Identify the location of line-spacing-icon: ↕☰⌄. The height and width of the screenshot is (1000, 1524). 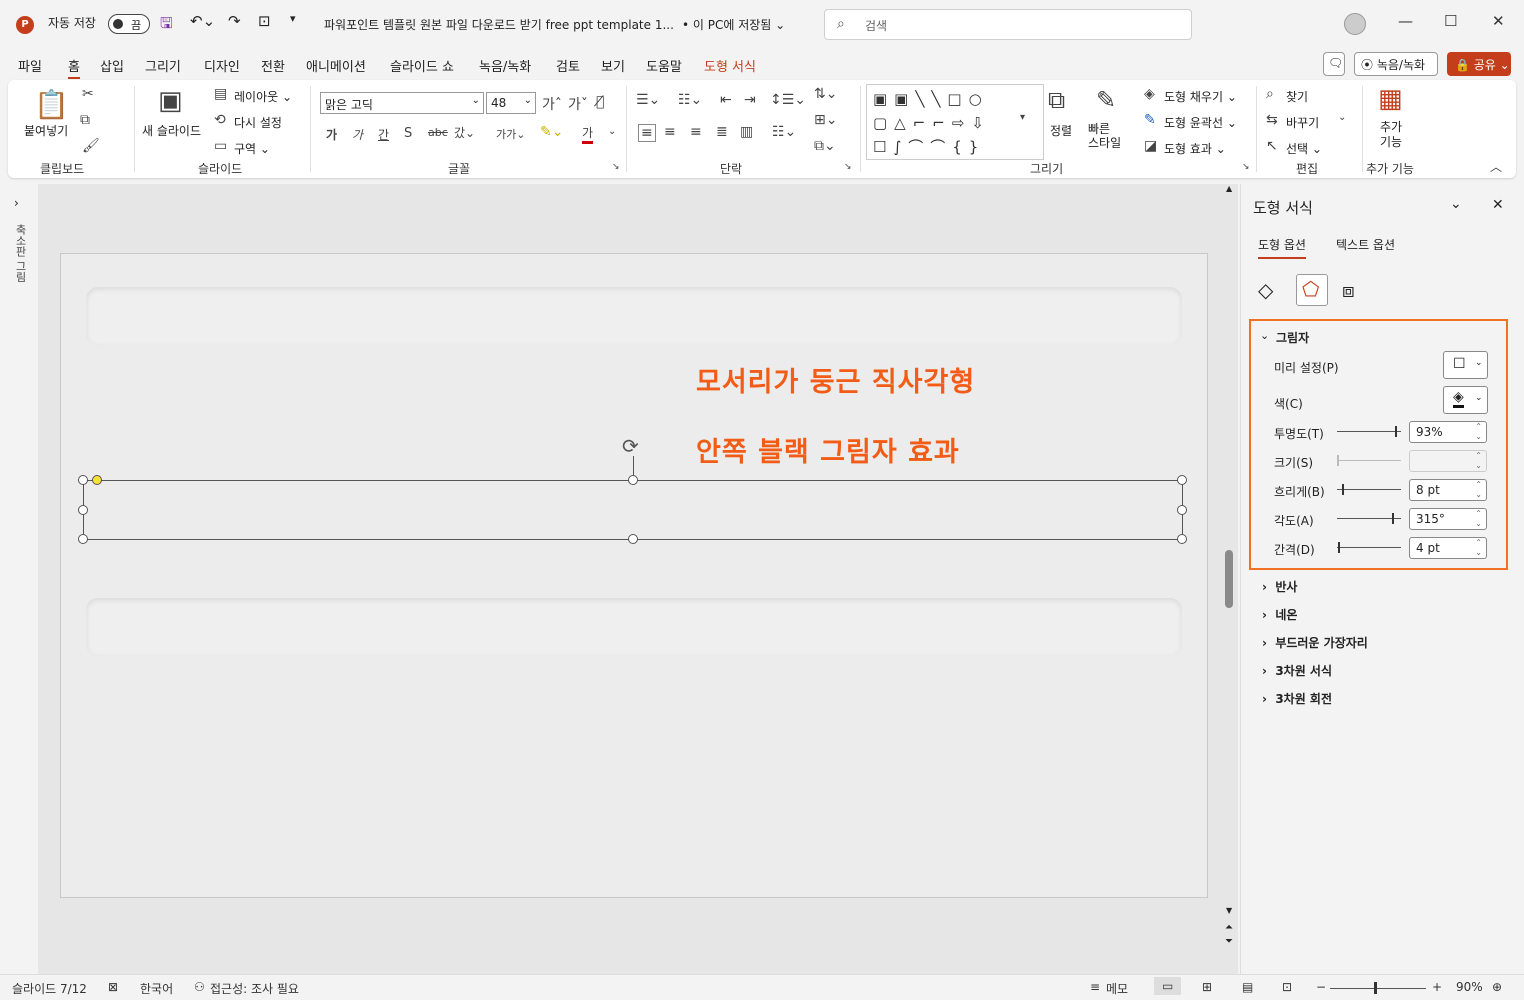
(788, 100).